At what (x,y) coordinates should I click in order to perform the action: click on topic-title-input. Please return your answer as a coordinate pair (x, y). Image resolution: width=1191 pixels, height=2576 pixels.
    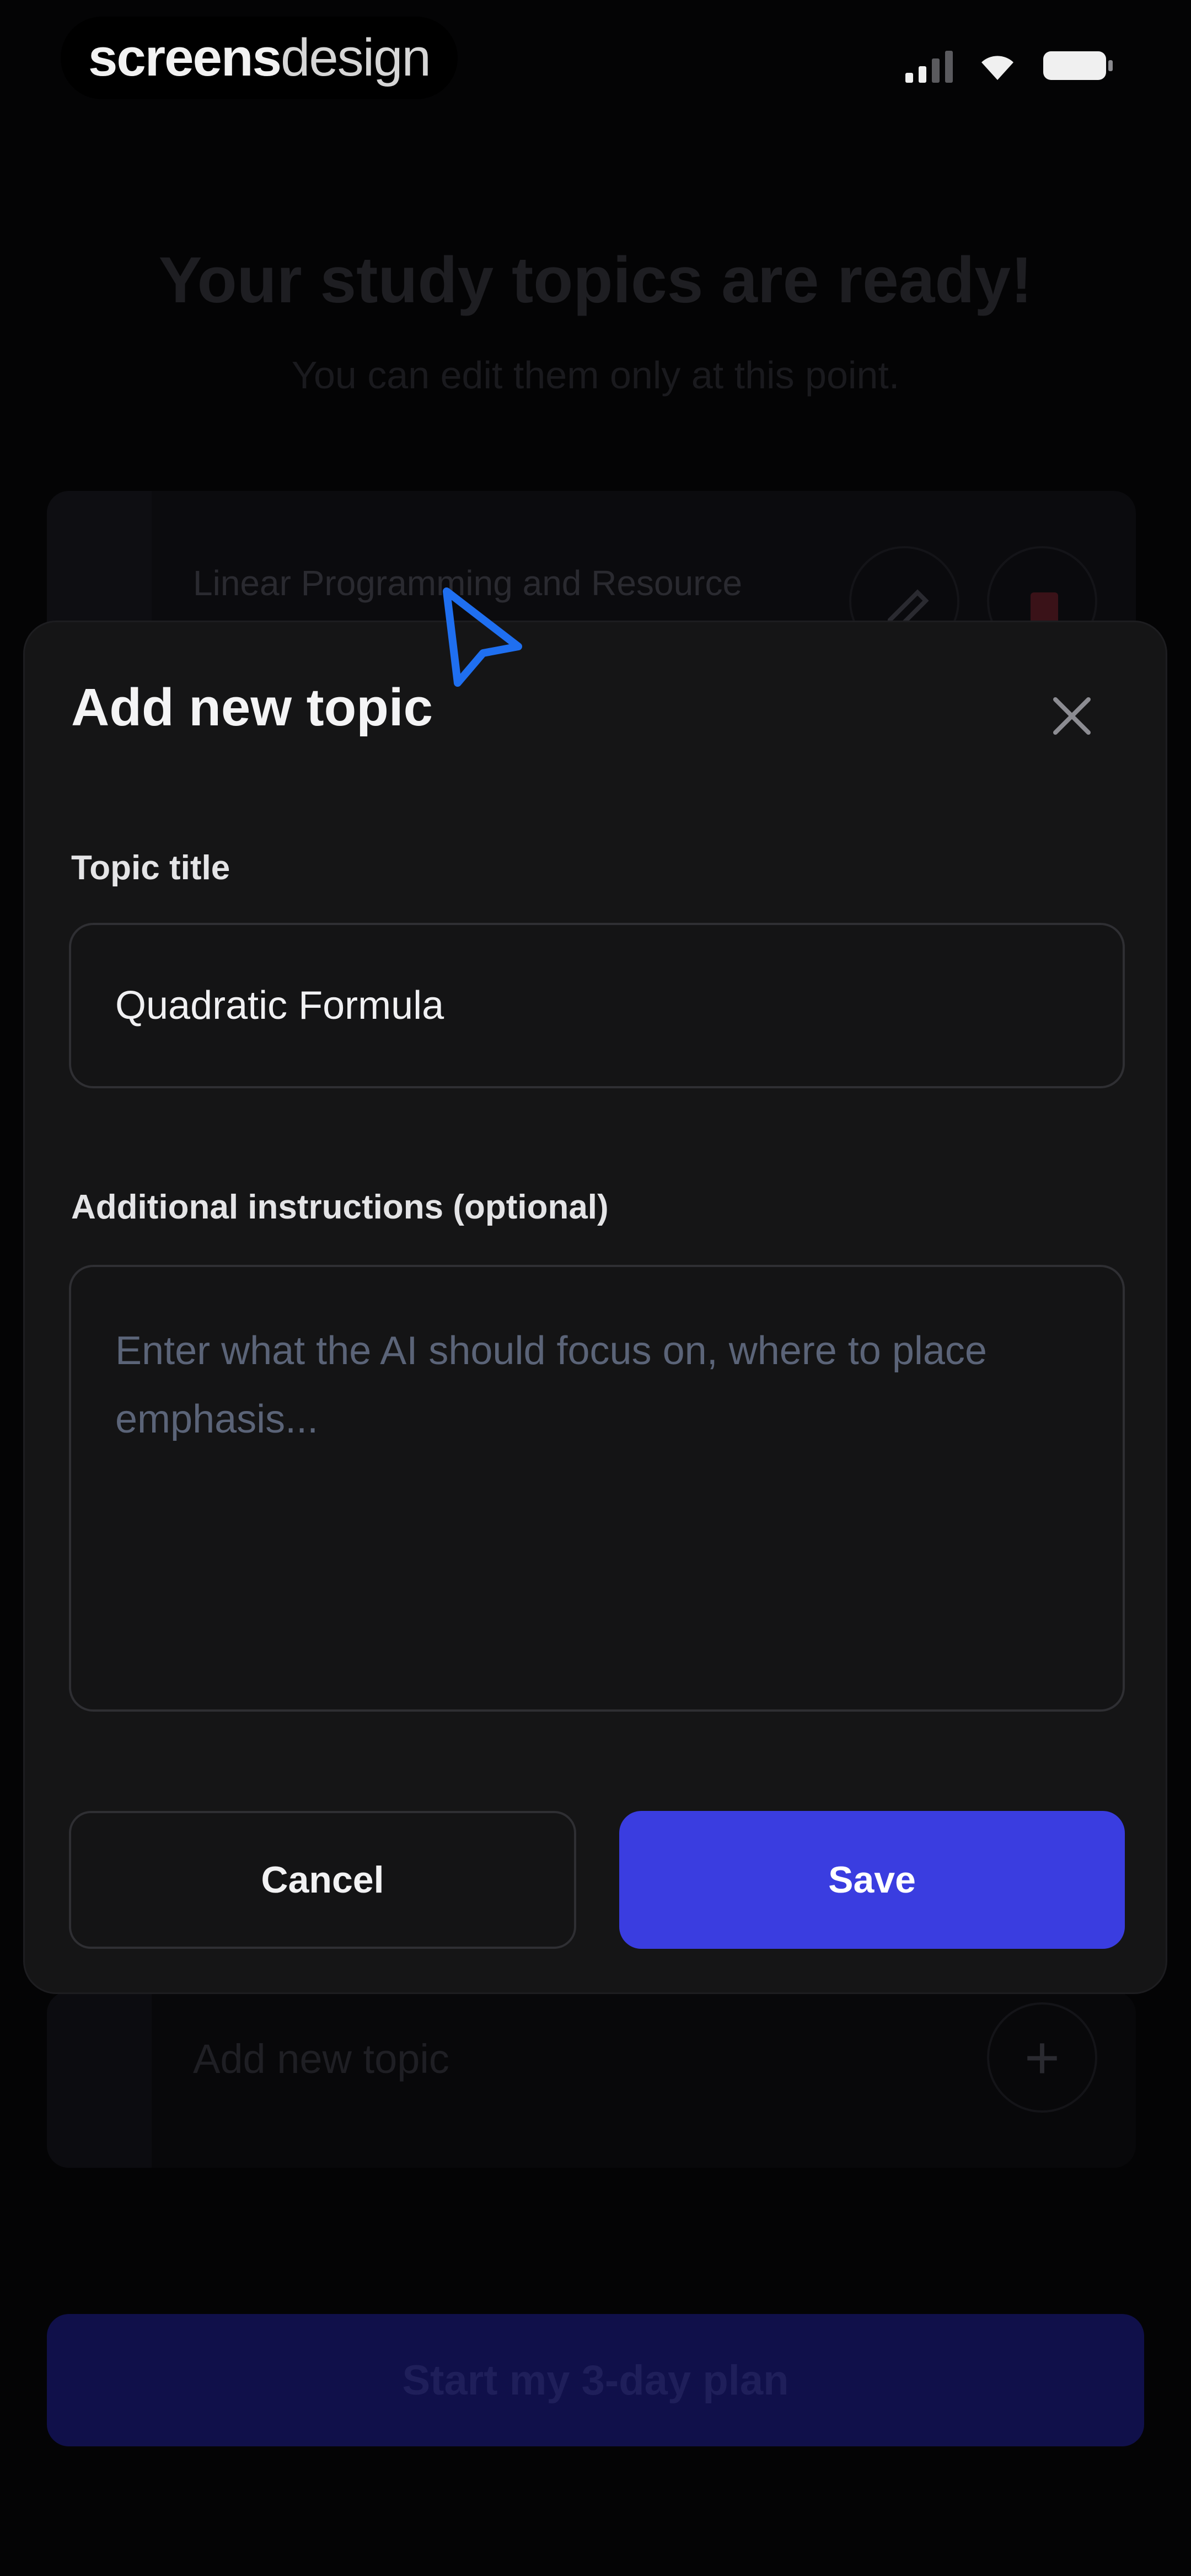
    Looking at the image, I should click on (597, 1005).